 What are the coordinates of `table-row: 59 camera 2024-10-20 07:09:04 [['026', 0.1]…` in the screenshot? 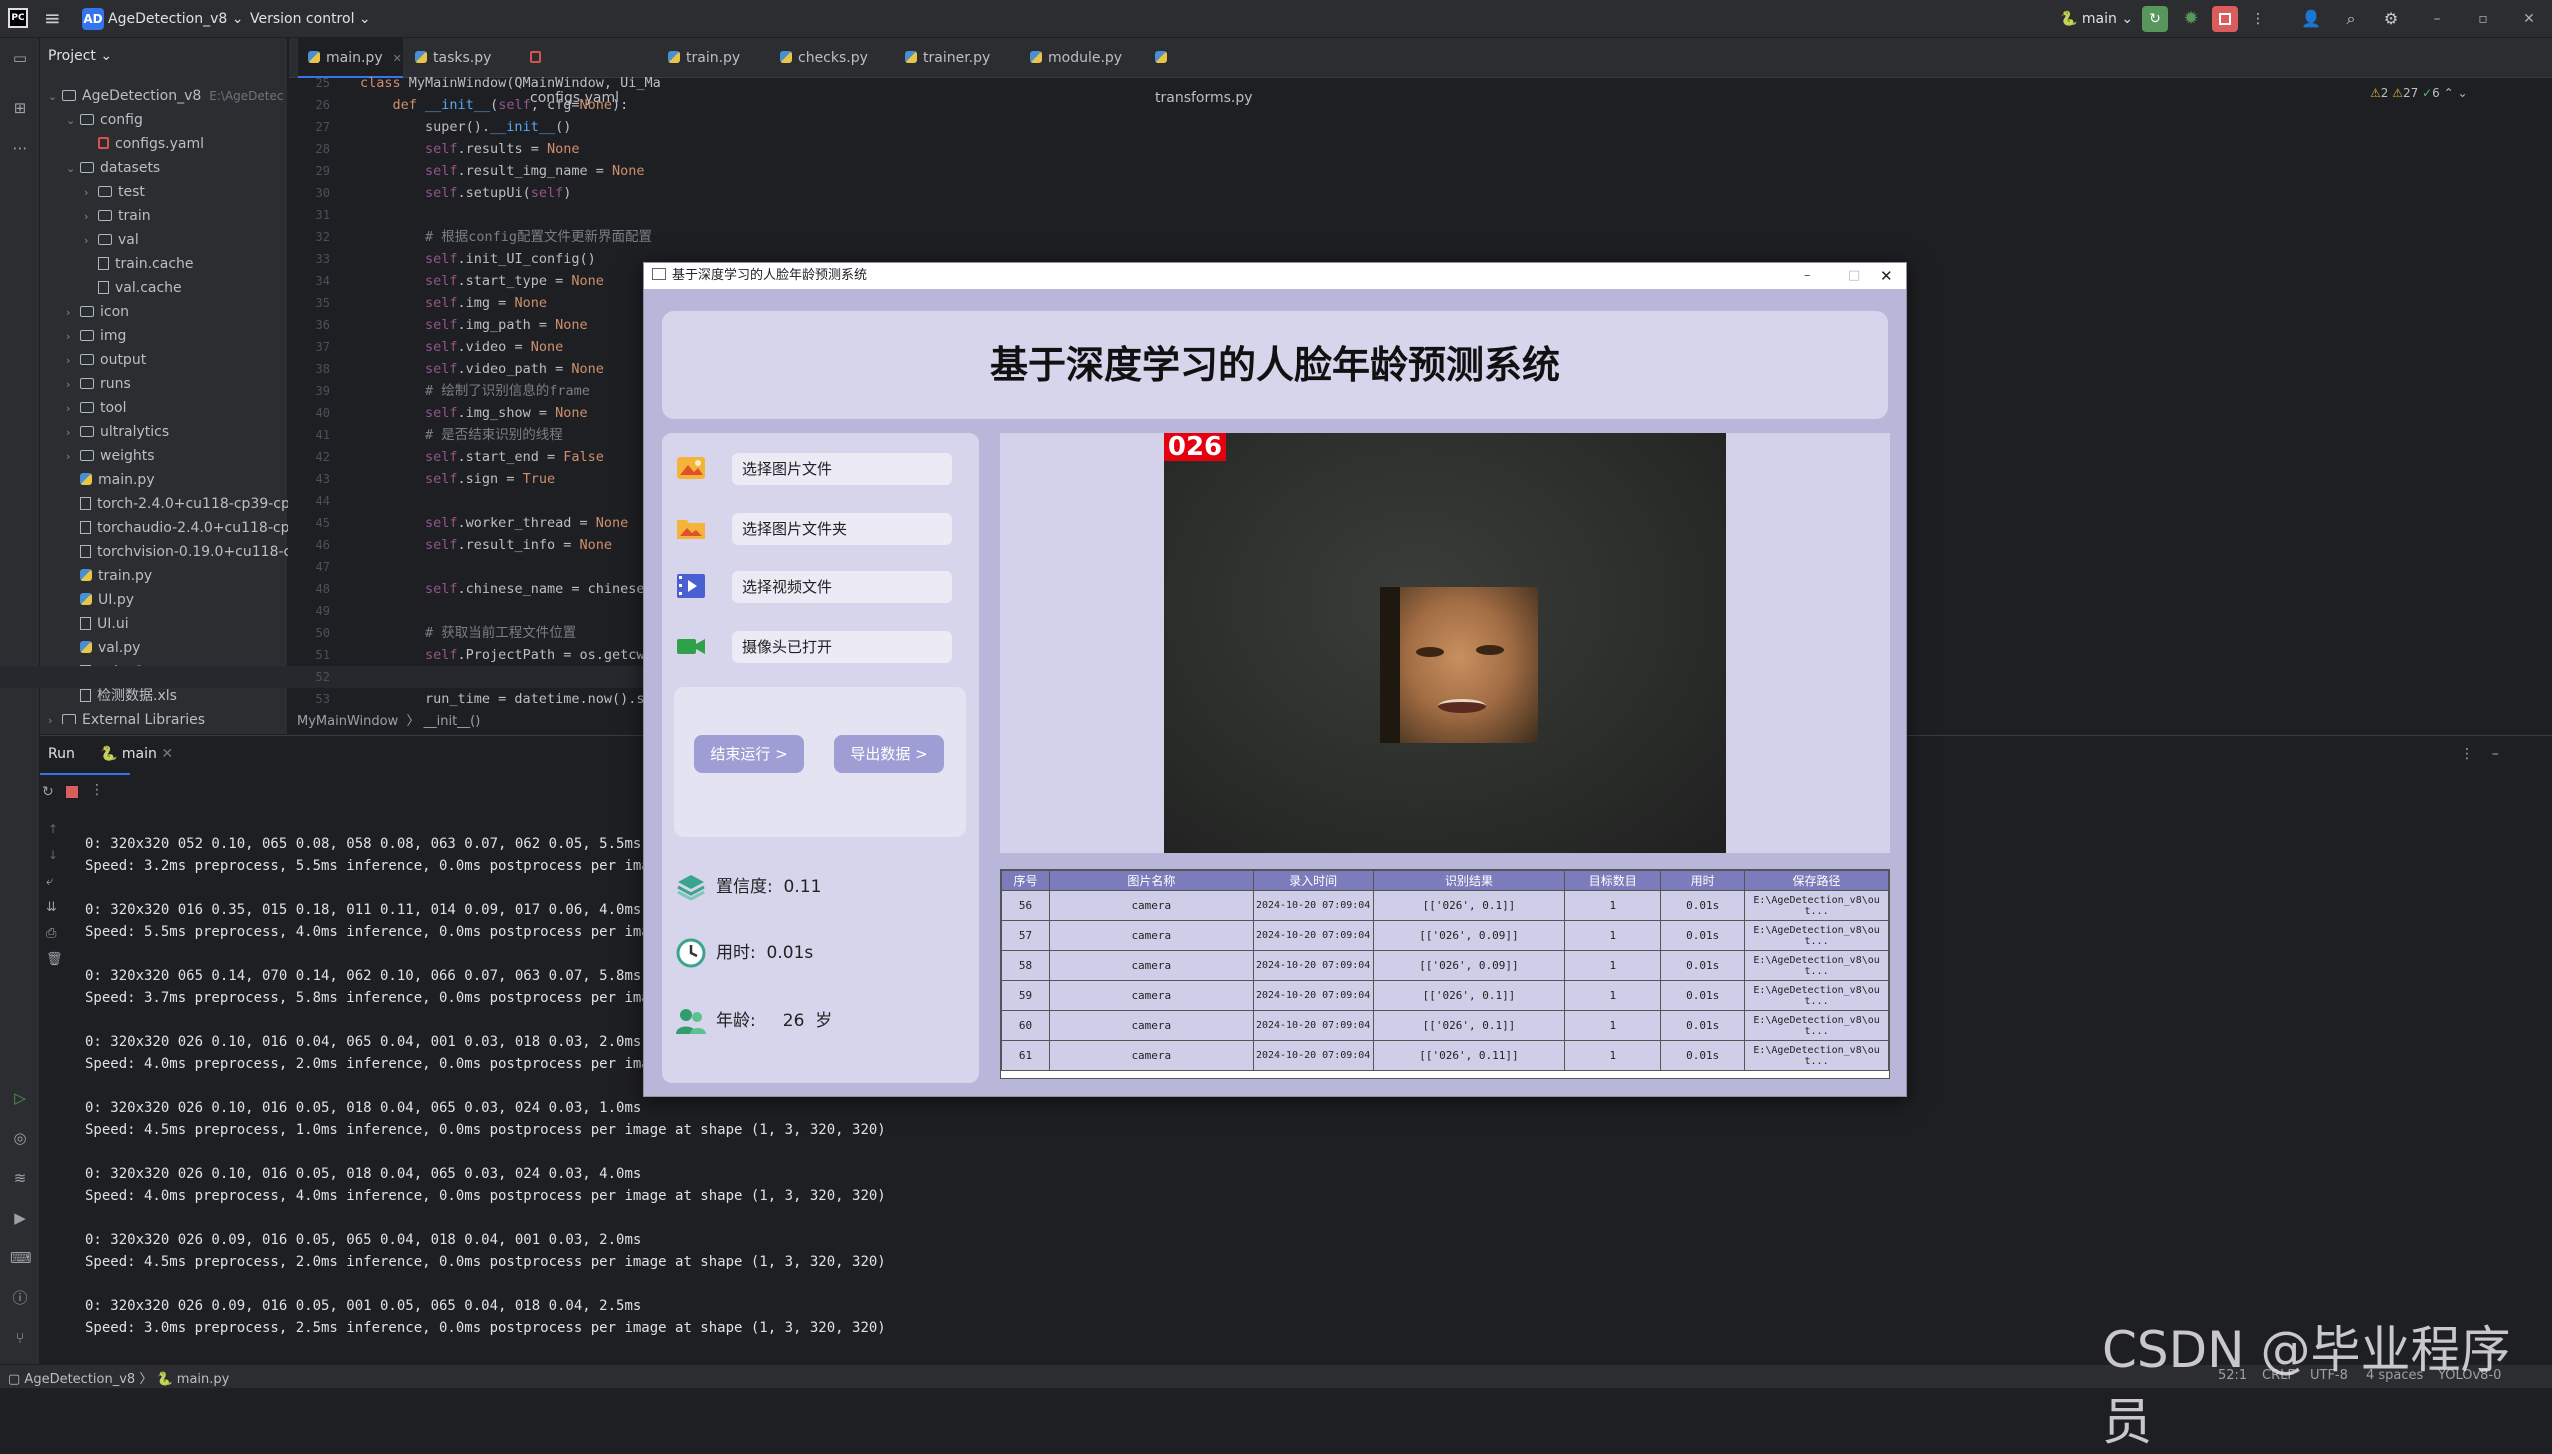 It's located at (1445, 995).